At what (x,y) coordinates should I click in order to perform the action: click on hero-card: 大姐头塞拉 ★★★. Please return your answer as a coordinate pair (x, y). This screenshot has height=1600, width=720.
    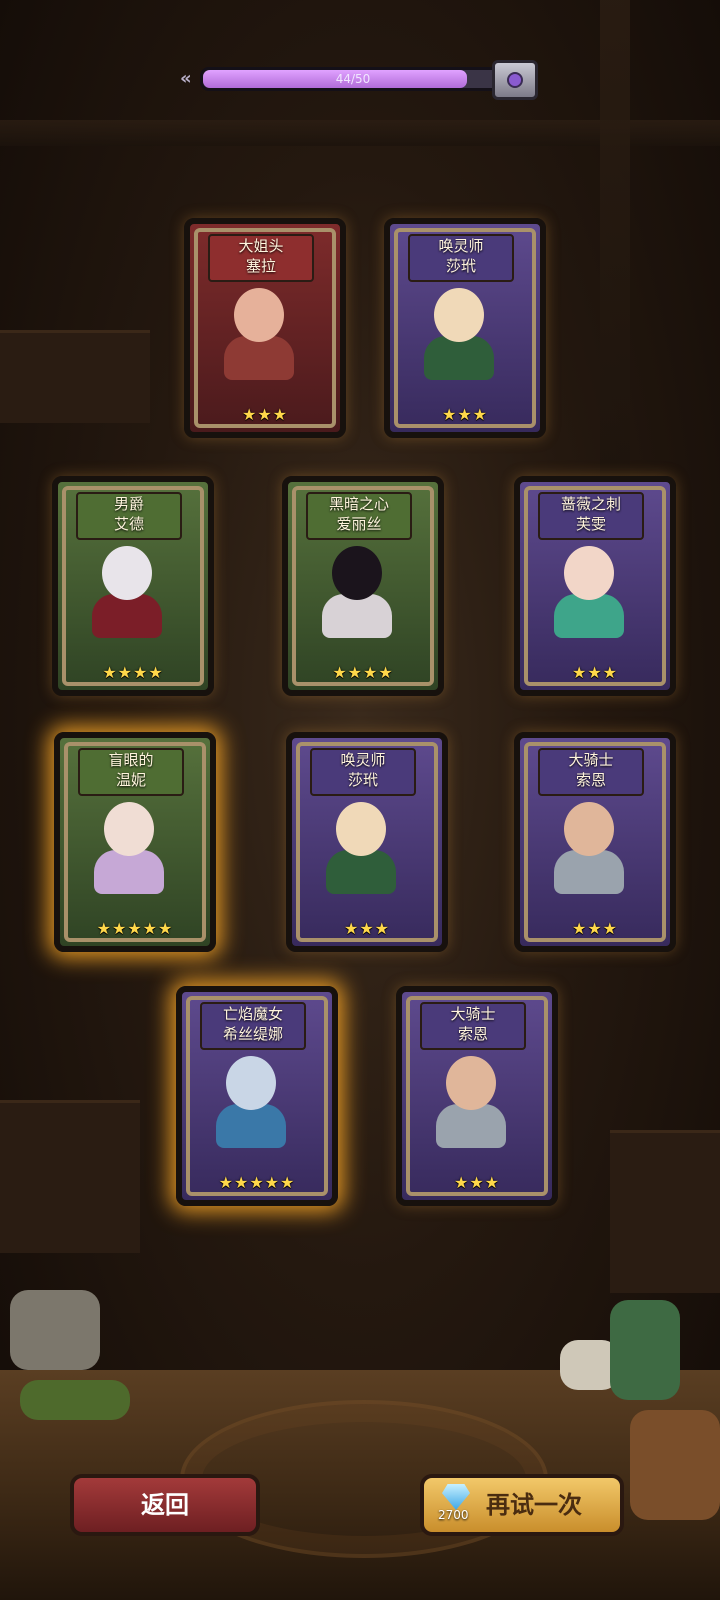
    Looking at the image, I should click on (265, 328).